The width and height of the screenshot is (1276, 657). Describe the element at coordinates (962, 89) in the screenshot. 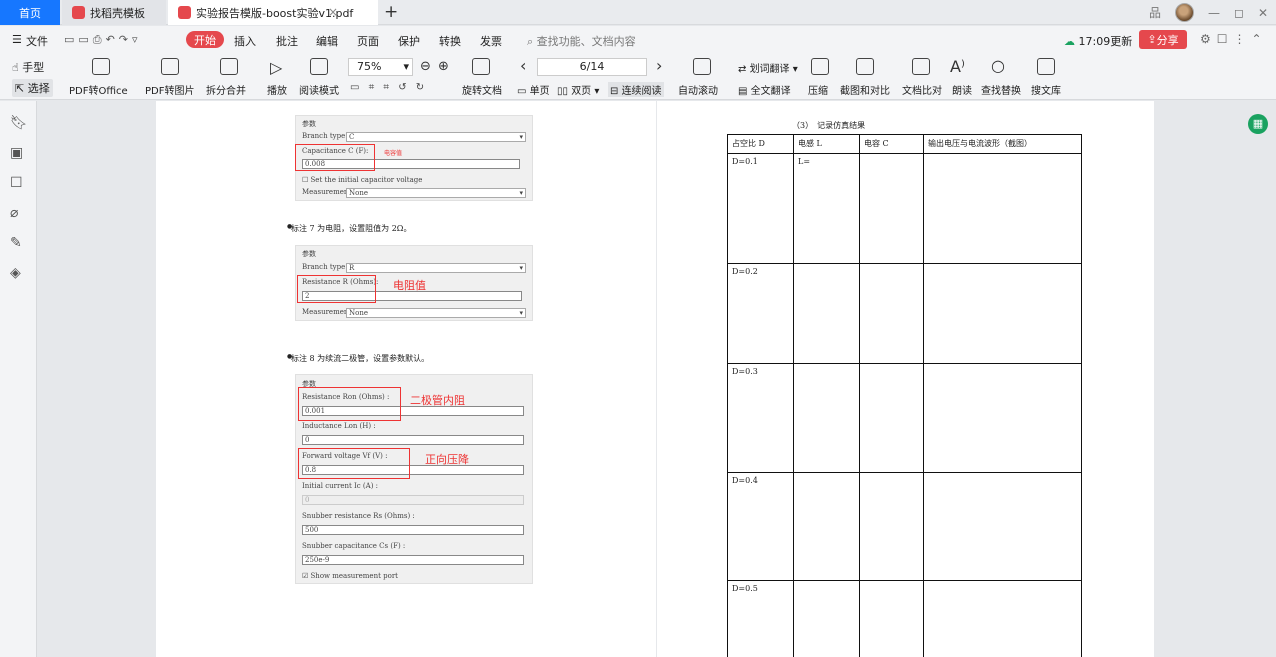

I see `read-aloud-button: 朗读` at that location.